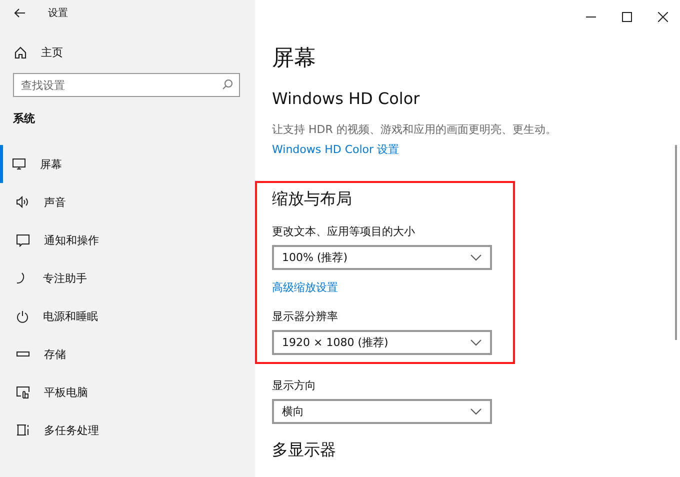 This screenshot has height=477, width=680. What do you see at coordinates (346, 98) in the screenshot?
I see `section-heading: Windows HD Color` at bounding box center [346, 98].